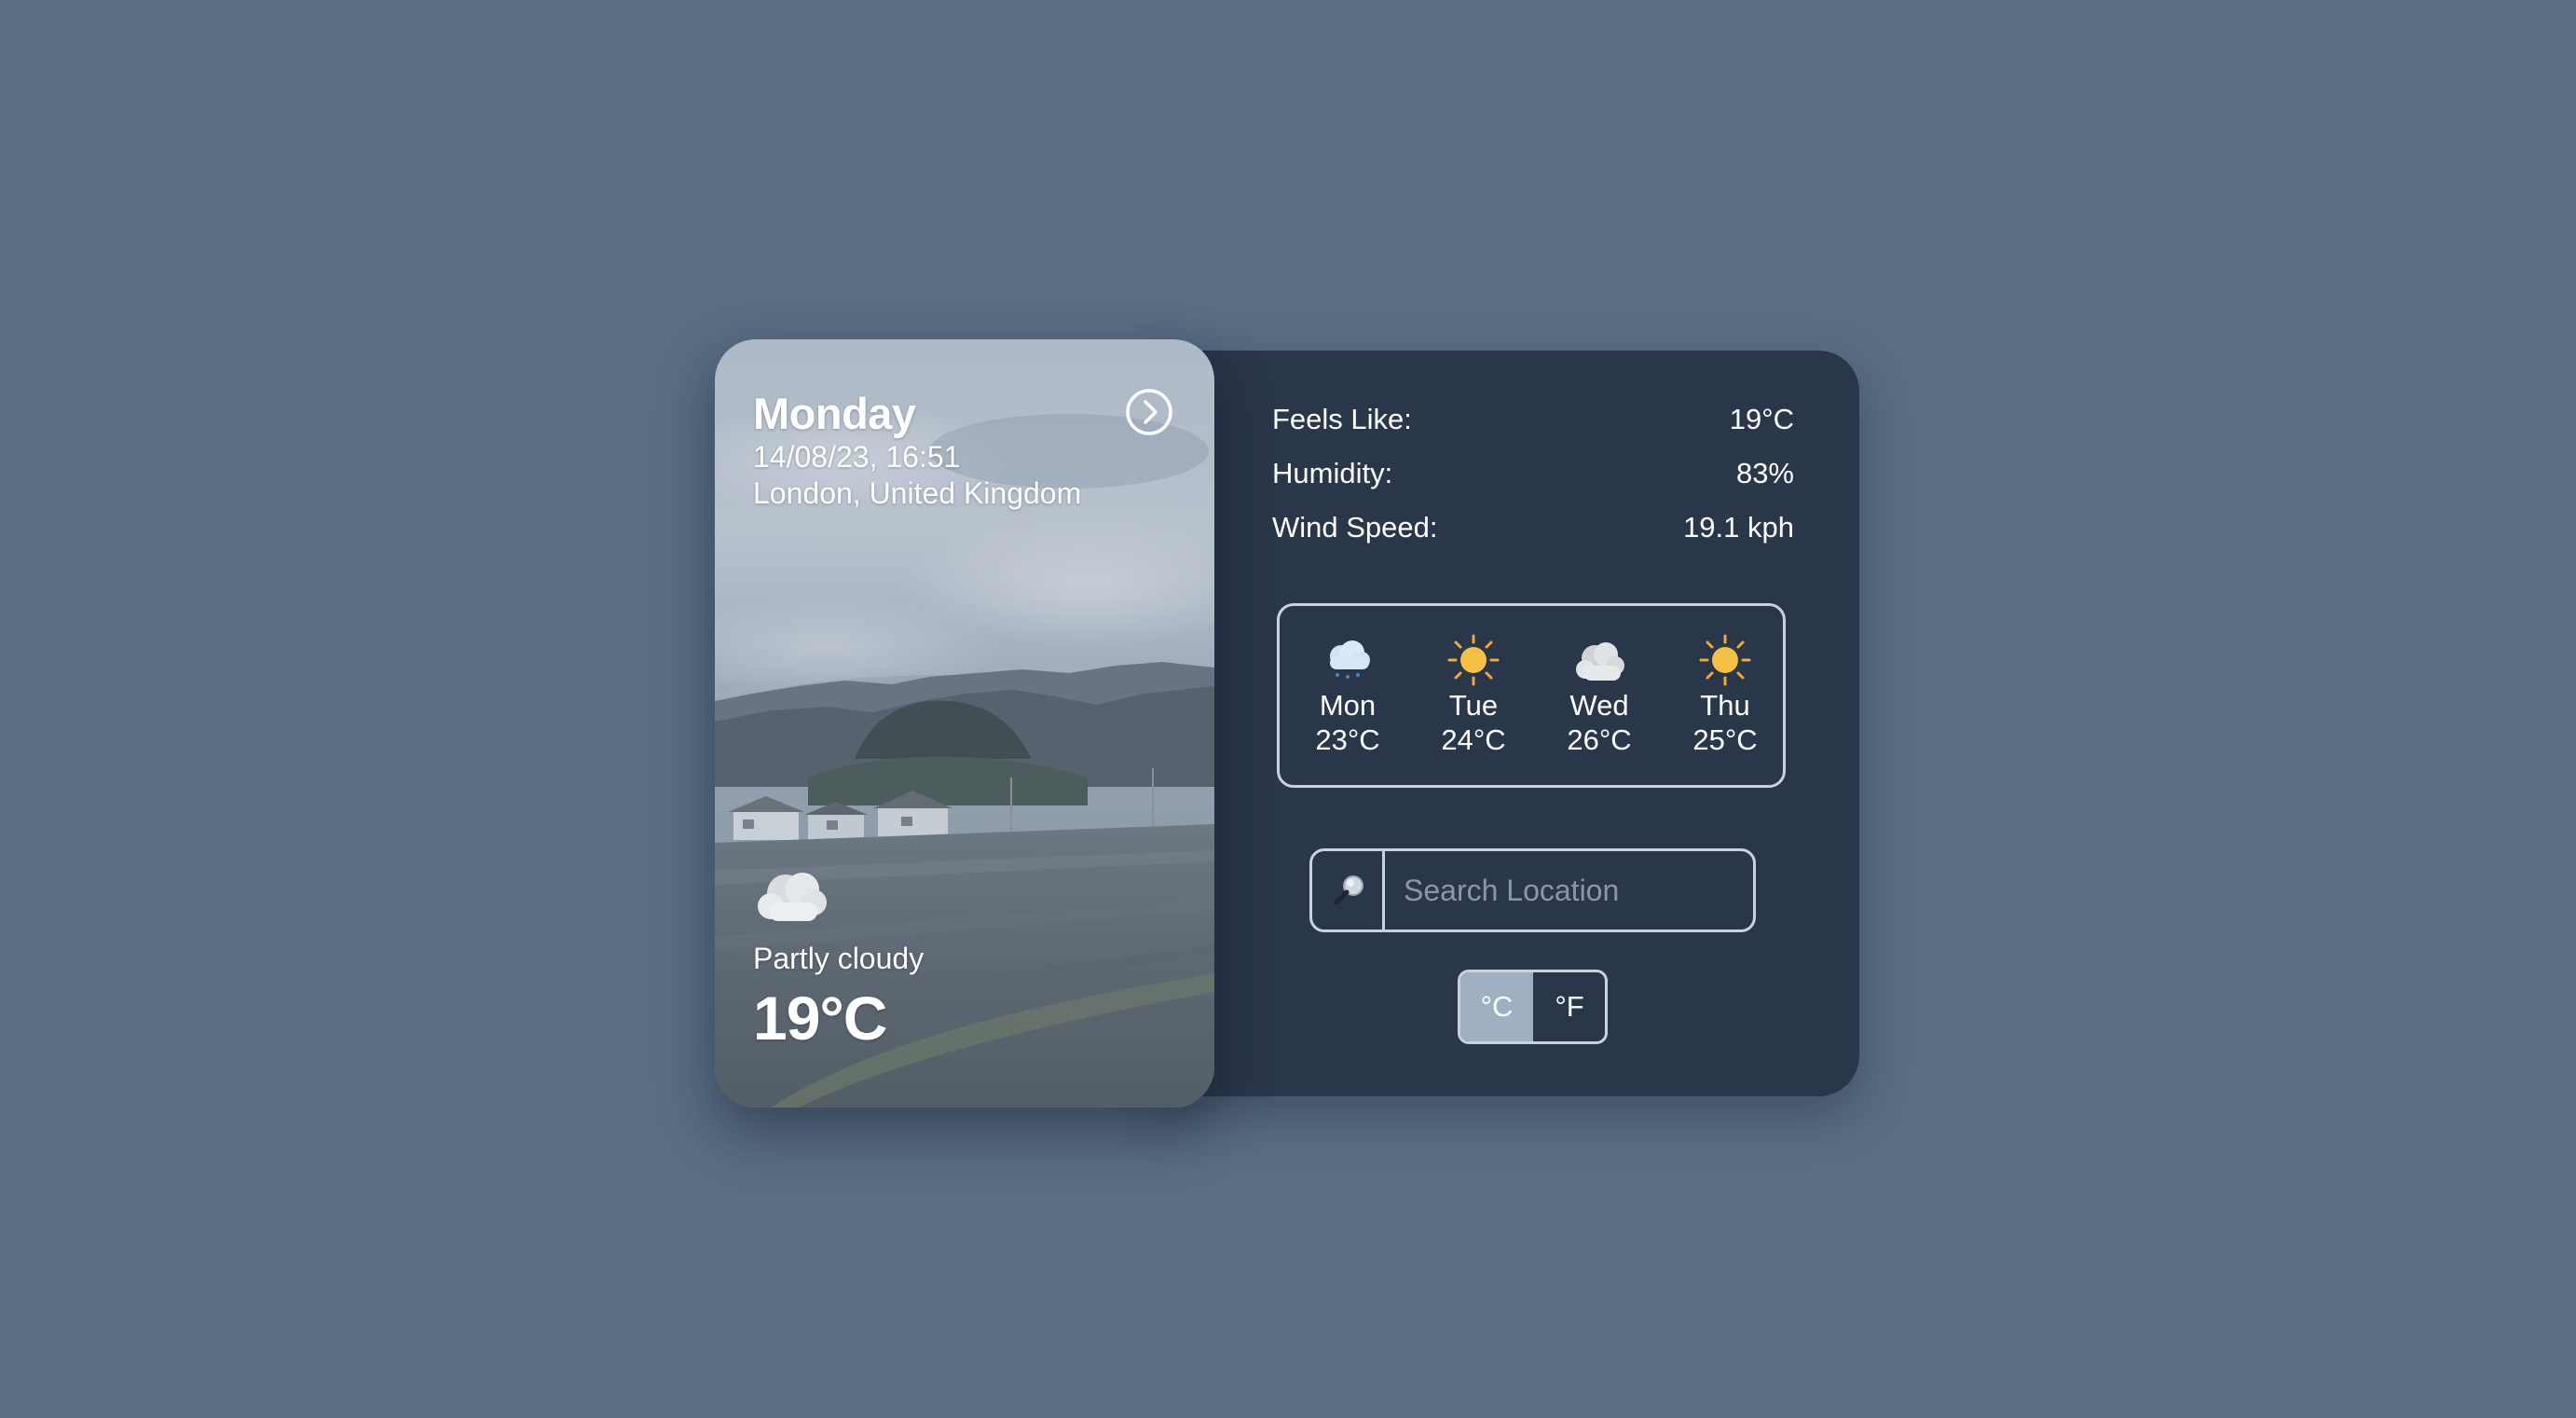 This screenshot has height=1418, width=2576. Describe the element at coordinates (1599, 705) in the screenshot. I see `forecast-day-name: Wed` at that location.